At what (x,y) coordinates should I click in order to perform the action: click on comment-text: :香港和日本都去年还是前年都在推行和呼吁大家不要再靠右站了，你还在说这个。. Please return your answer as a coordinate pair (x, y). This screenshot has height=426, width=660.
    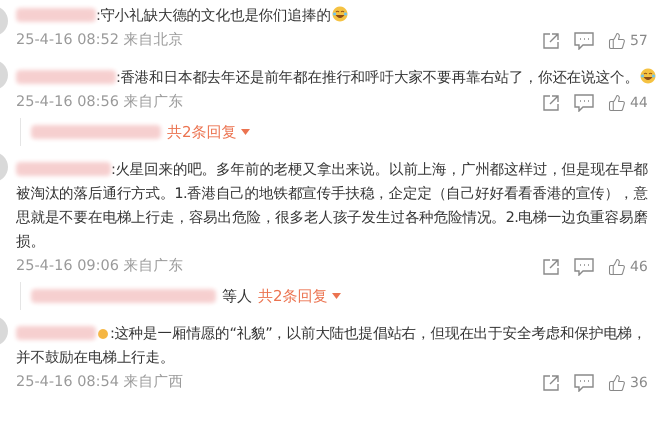
    Looking at the image, I should click on (336, 78).